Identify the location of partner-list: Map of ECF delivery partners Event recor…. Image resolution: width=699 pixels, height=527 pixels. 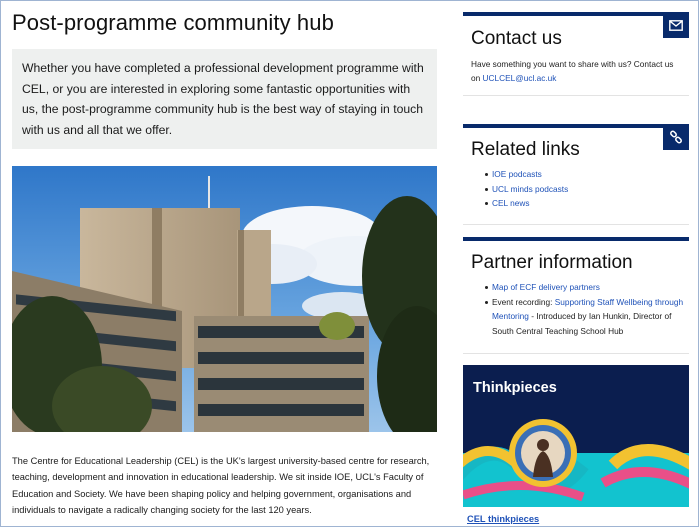
(576, 309).